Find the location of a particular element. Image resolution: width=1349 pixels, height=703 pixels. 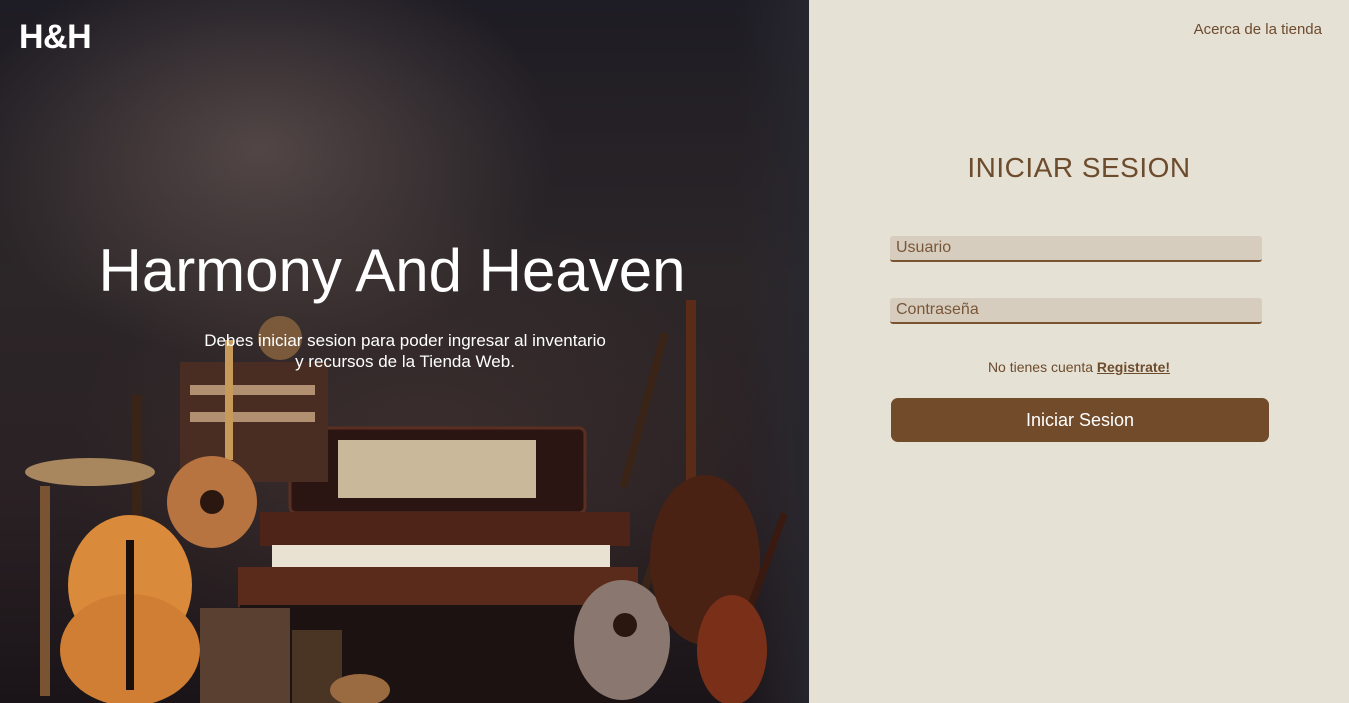

login-button: Iniciar Sesion is located at coordinates (1080, 420).